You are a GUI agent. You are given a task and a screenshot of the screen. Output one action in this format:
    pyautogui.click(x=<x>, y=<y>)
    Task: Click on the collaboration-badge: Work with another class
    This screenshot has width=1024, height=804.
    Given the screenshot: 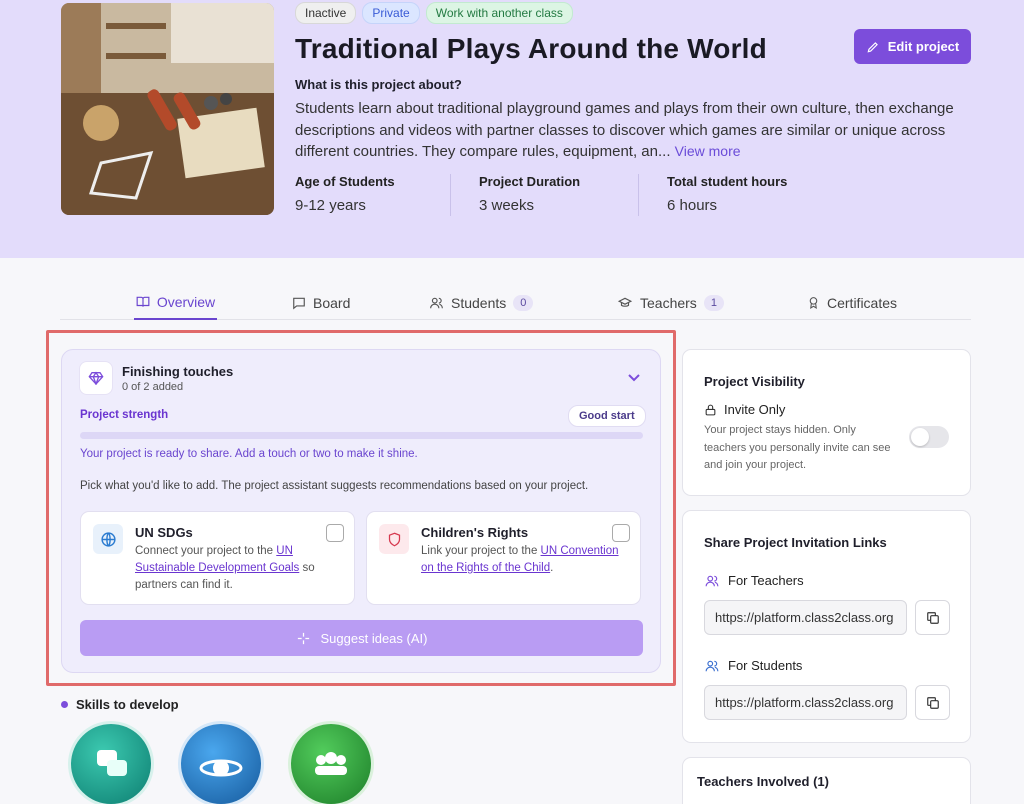 What is the action you would take?
    pyautogui.click(x=499, y=13)
    